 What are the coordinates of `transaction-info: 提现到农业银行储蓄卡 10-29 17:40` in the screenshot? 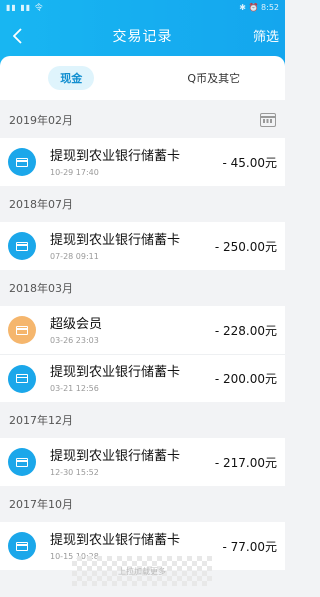 It's located at (136, 162).